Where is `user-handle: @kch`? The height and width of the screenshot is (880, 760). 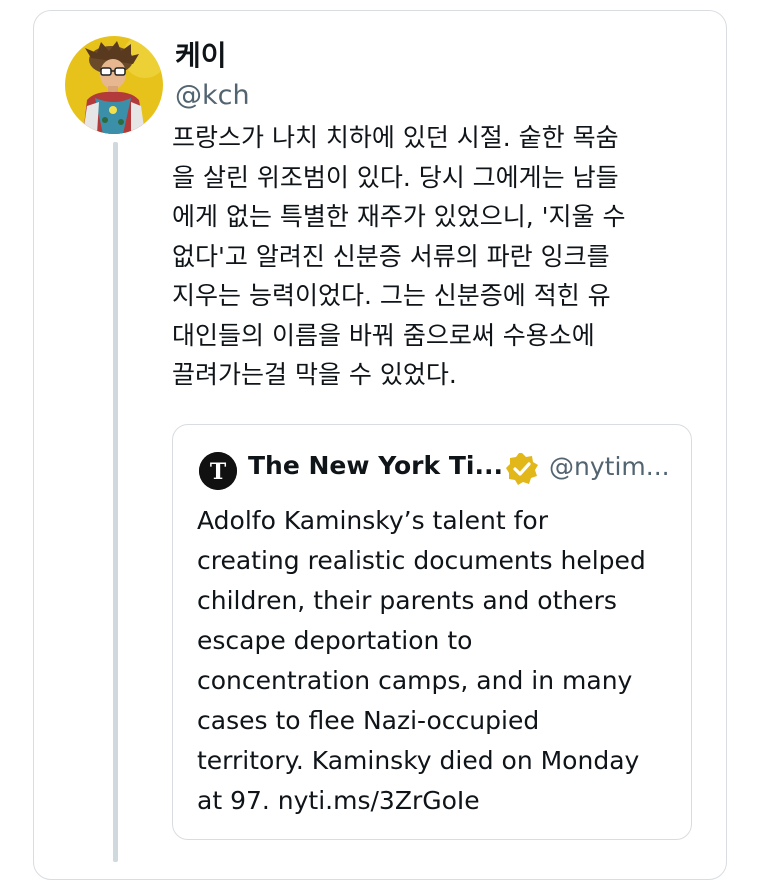
user-handle: @kch is located at coordinates (212, 95).